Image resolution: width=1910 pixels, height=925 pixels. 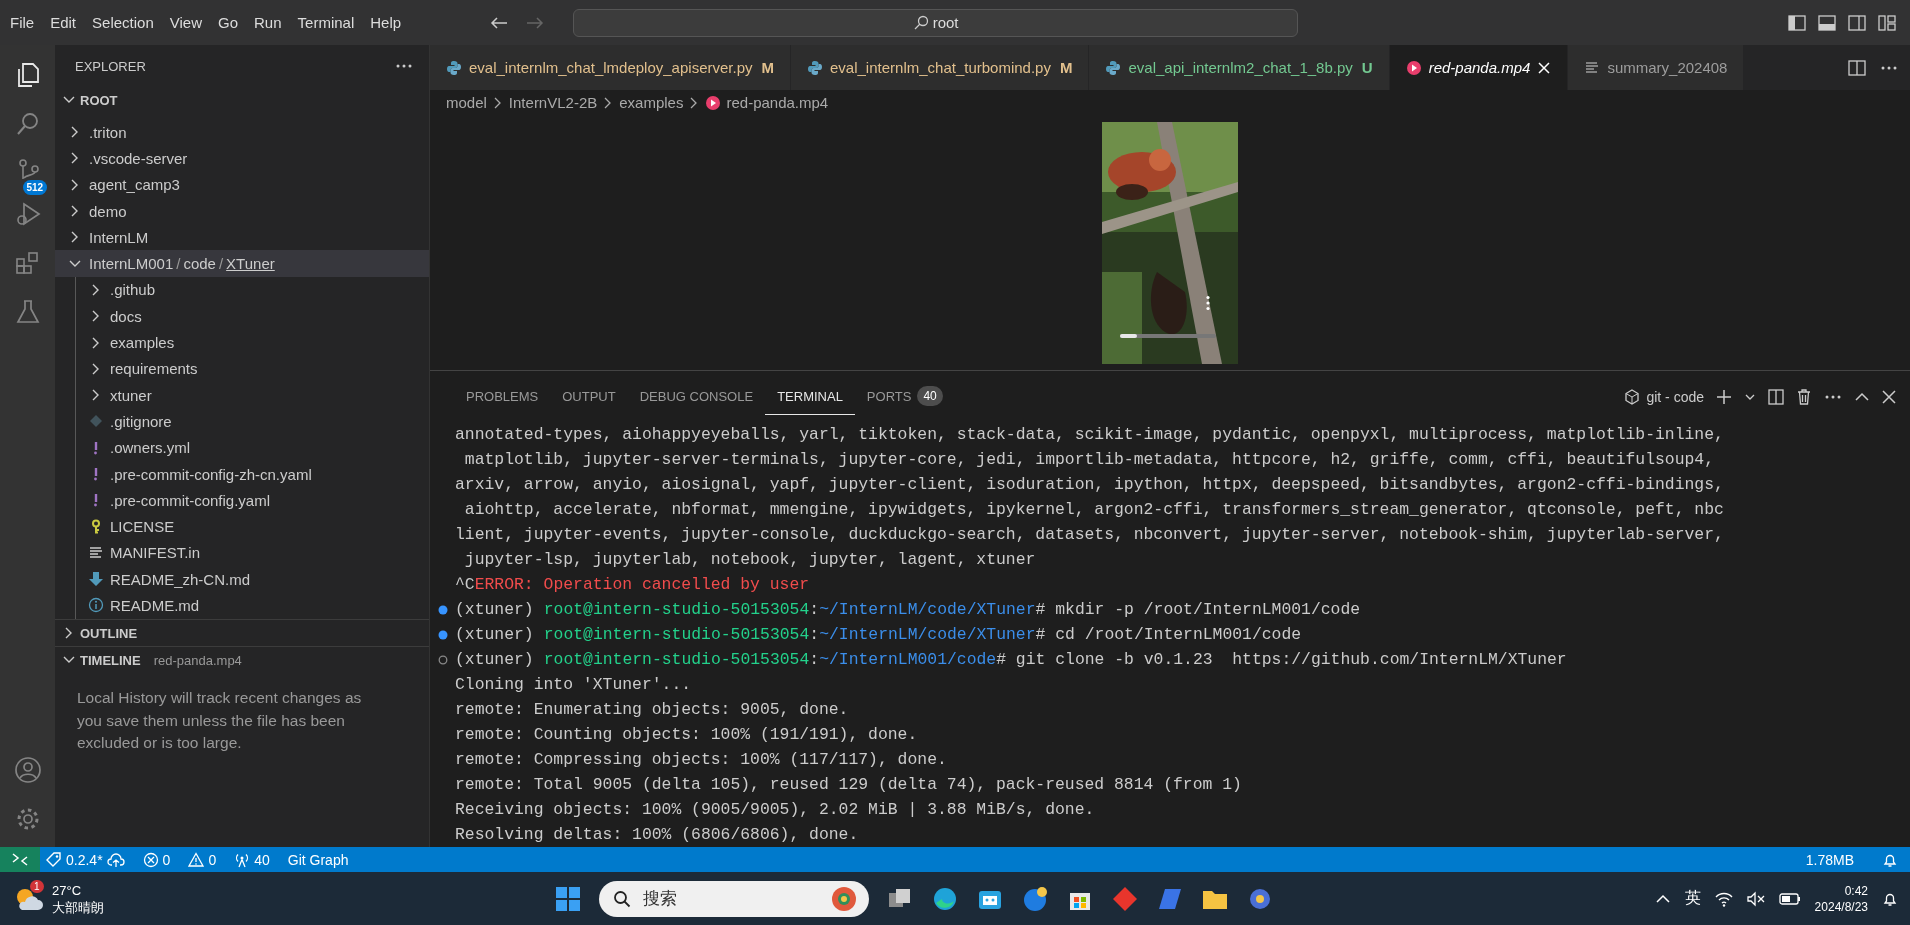 I want to click on panel-tab: PROBLEMS, so click(x=502, y=396).